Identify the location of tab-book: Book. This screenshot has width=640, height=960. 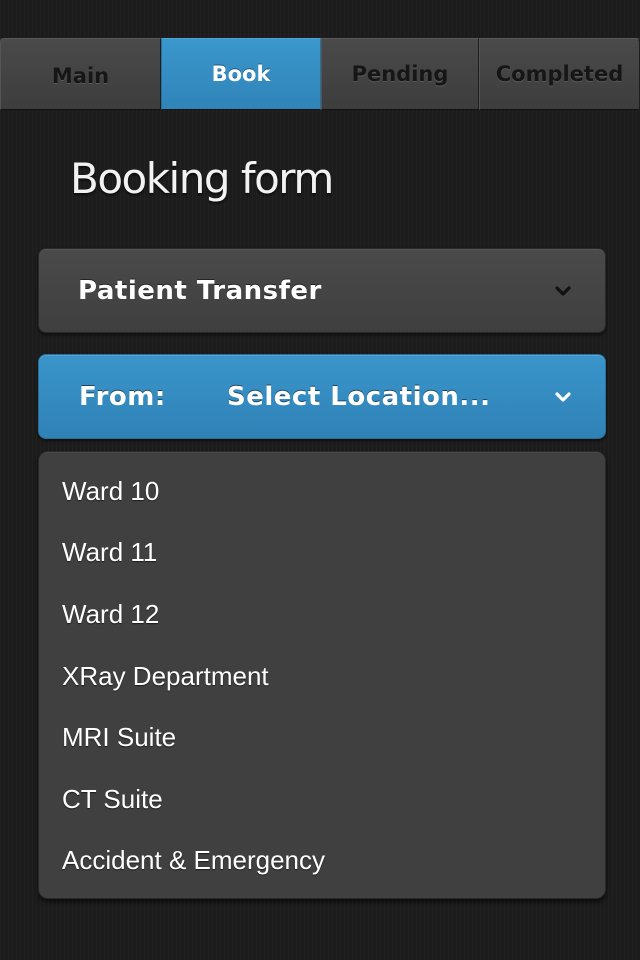
(241, 74).